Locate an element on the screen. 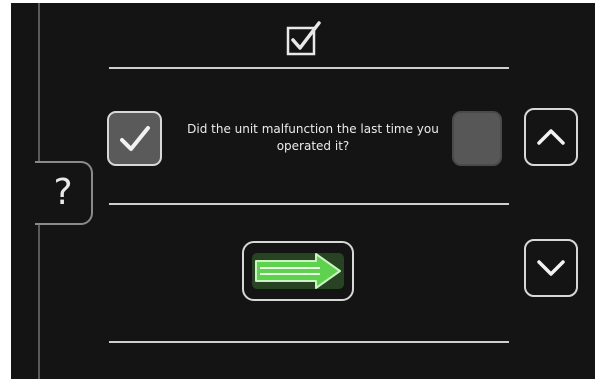 Image resolution: width=600 pixels, height=383 pixels. divider-middle is located at coordinates (309, 204).